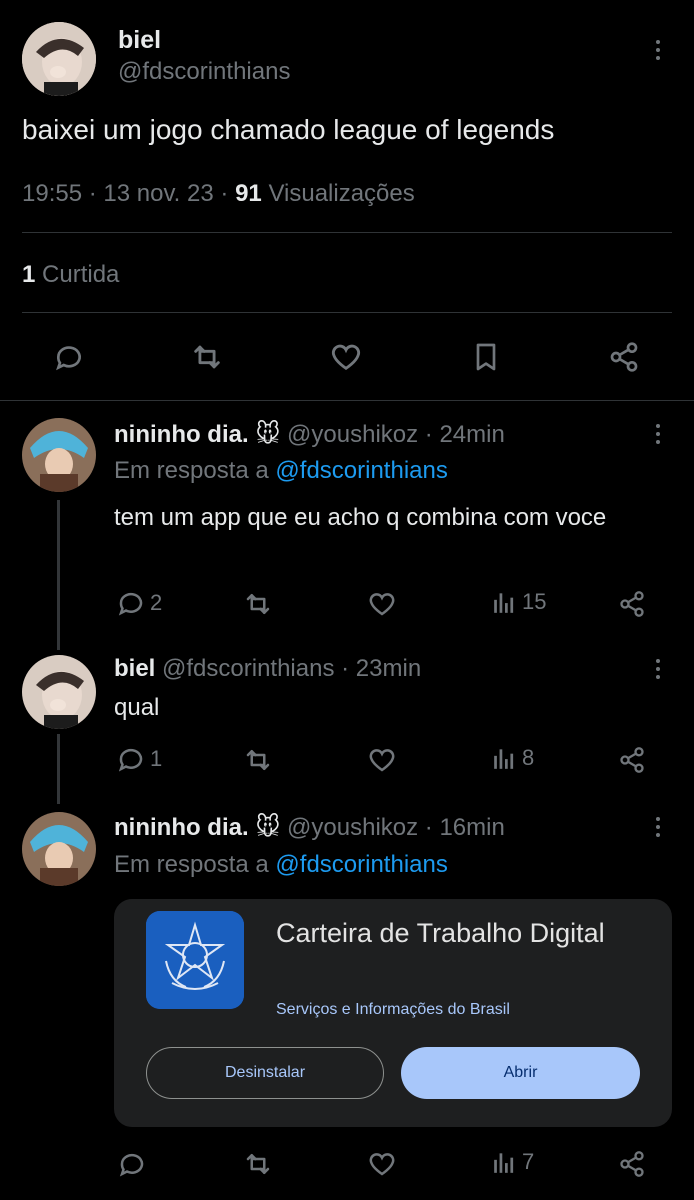 The height and width of the screenshot is (1200, 694). I want to click on reply-count-button: 1, so click(139, 759).